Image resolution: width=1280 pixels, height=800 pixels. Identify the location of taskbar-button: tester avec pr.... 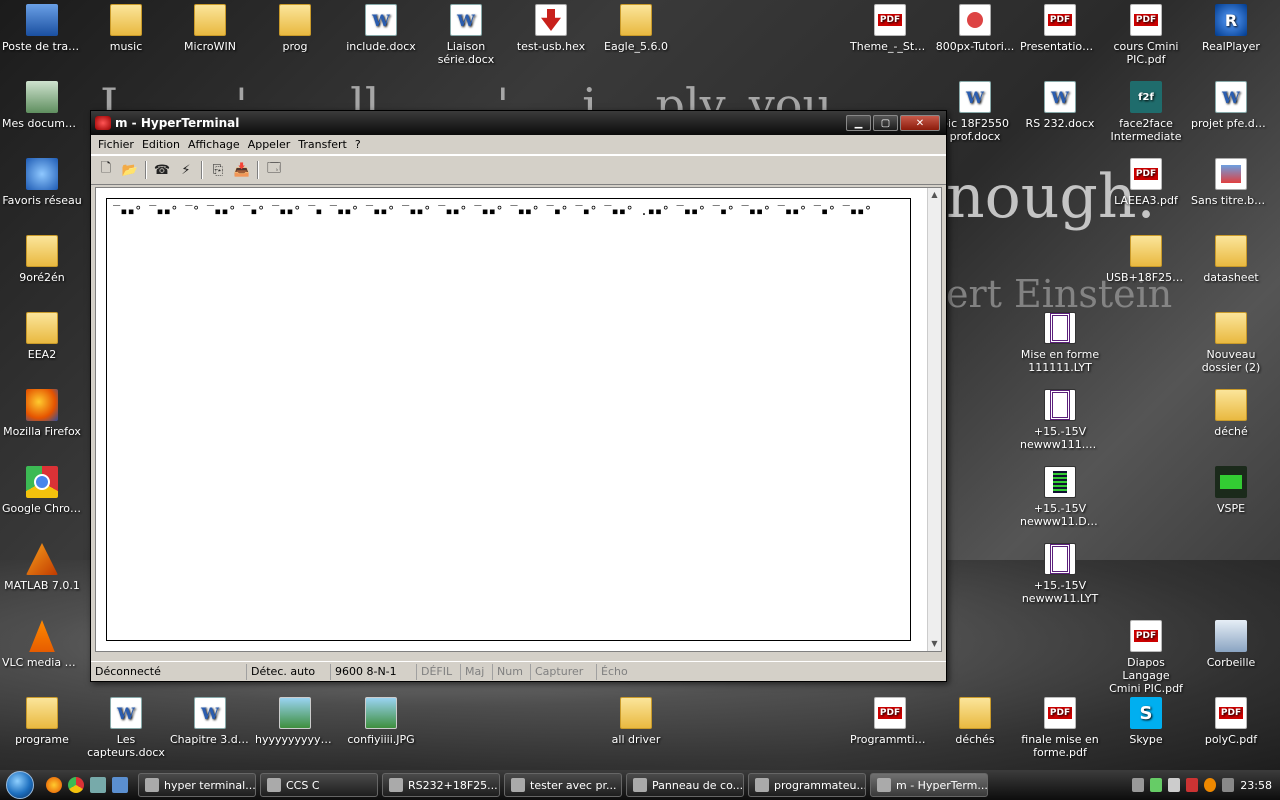
(563, 785).